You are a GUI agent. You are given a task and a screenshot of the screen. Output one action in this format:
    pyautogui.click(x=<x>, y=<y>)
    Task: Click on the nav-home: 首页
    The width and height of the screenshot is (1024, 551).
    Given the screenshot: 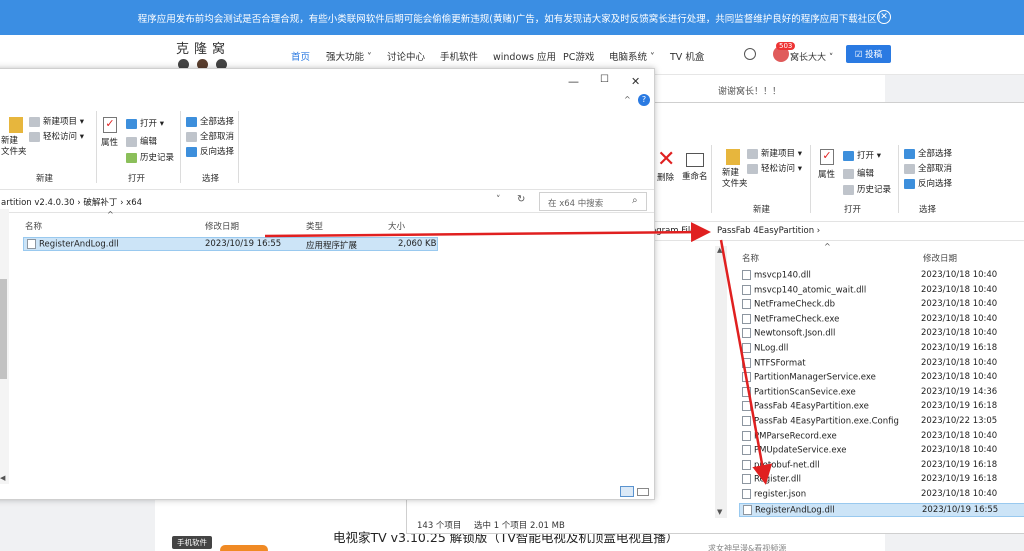 What is the action you would take?
    pyautogui.click(x=300, y=56)
    